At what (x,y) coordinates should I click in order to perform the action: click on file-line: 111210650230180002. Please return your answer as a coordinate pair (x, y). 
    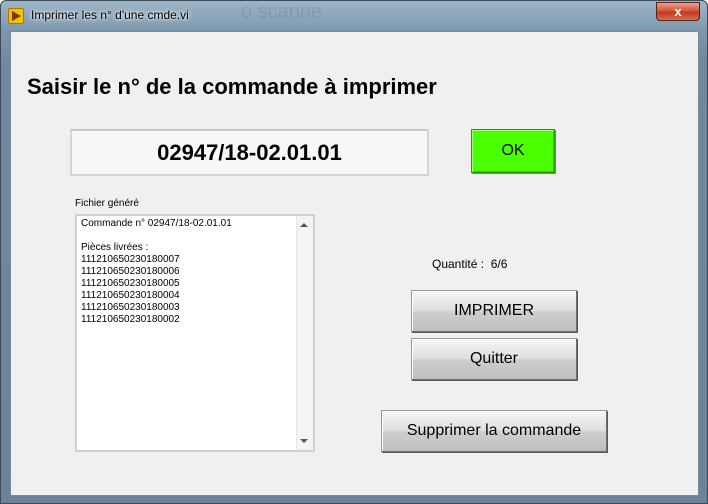
    Looking at the image, I should click on (130, 319).